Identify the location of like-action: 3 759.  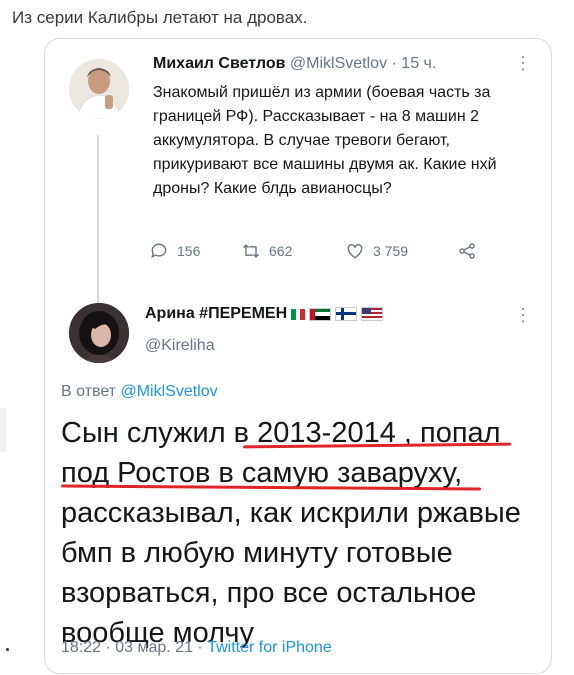
(376, 251).